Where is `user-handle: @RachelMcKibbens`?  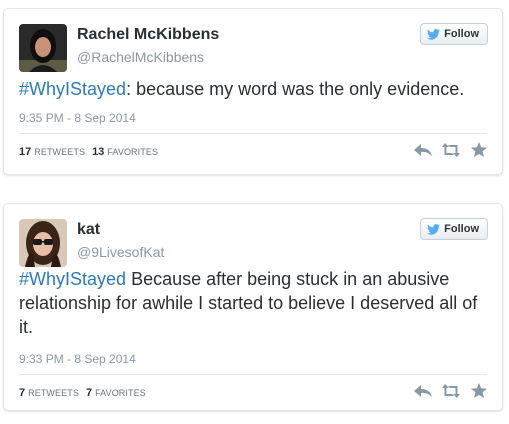 user-handle: @RachelMcKibbens is located at coordinates (140, 57).